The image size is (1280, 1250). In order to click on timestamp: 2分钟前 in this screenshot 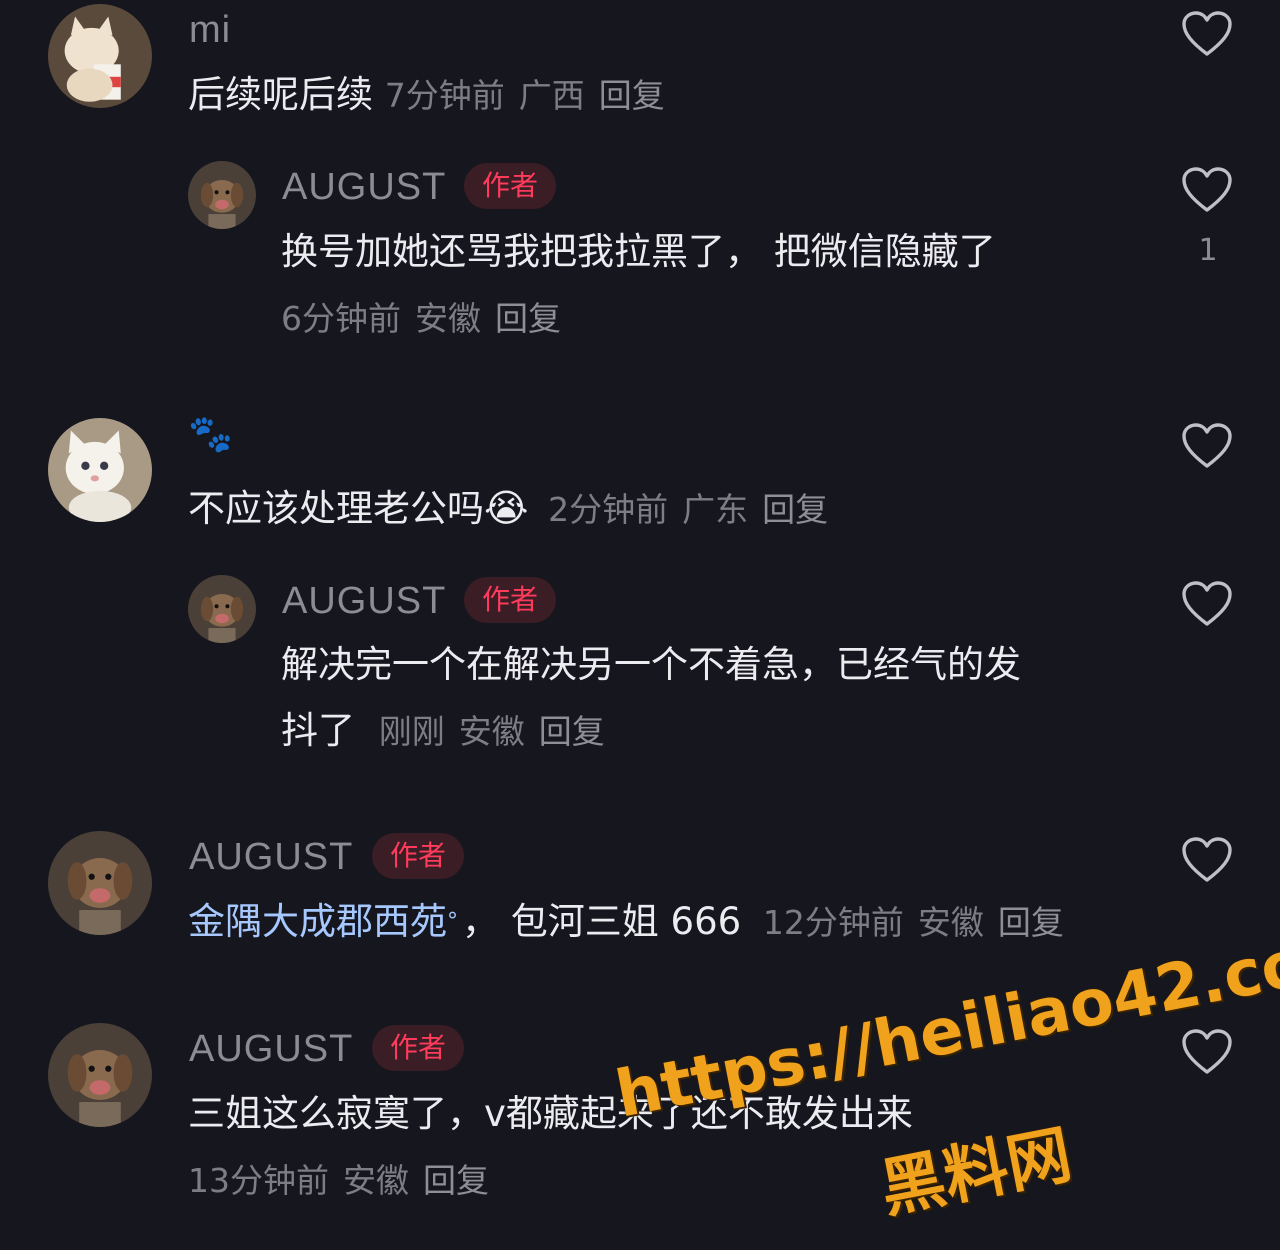, I will do `click(608, 509)`.